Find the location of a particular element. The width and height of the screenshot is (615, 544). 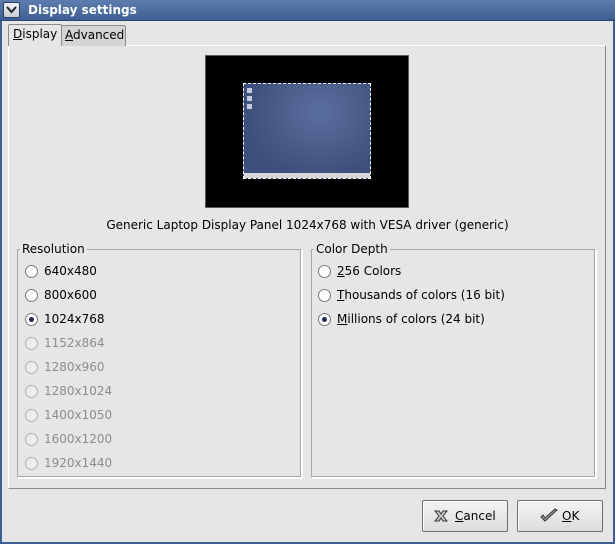

window-title: Display settings is located at coordinates (82, 10).